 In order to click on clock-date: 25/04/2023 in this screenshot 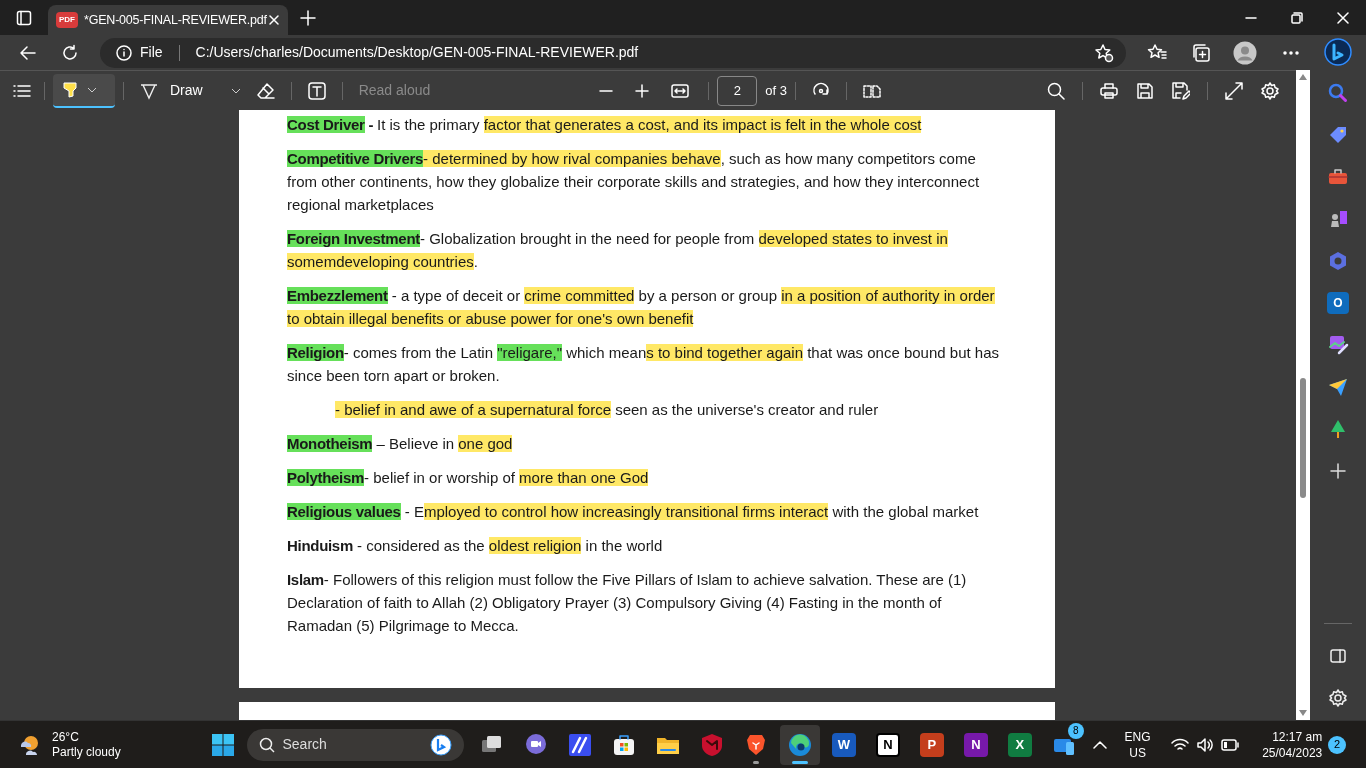, I will do `click(1292, 752)`.